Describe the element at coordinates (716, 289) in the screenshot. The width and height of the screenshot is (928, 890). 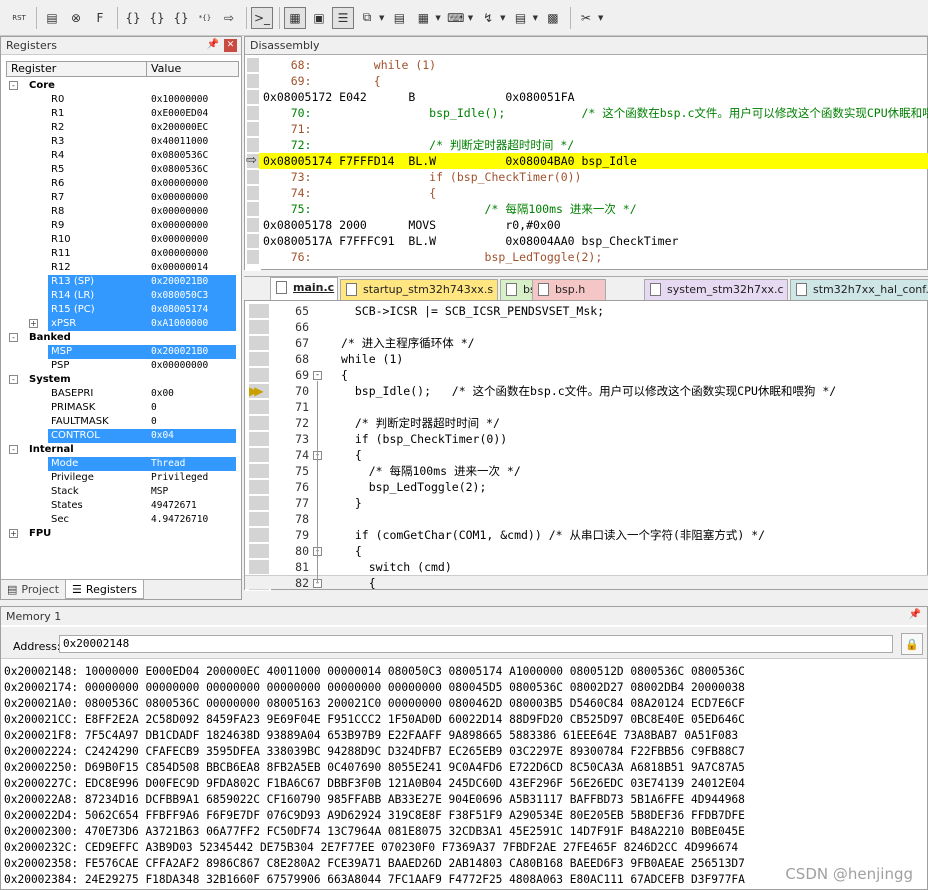
I see `tab-system-stm32h7xx-c: system_stm32h7xx.c` at that location.